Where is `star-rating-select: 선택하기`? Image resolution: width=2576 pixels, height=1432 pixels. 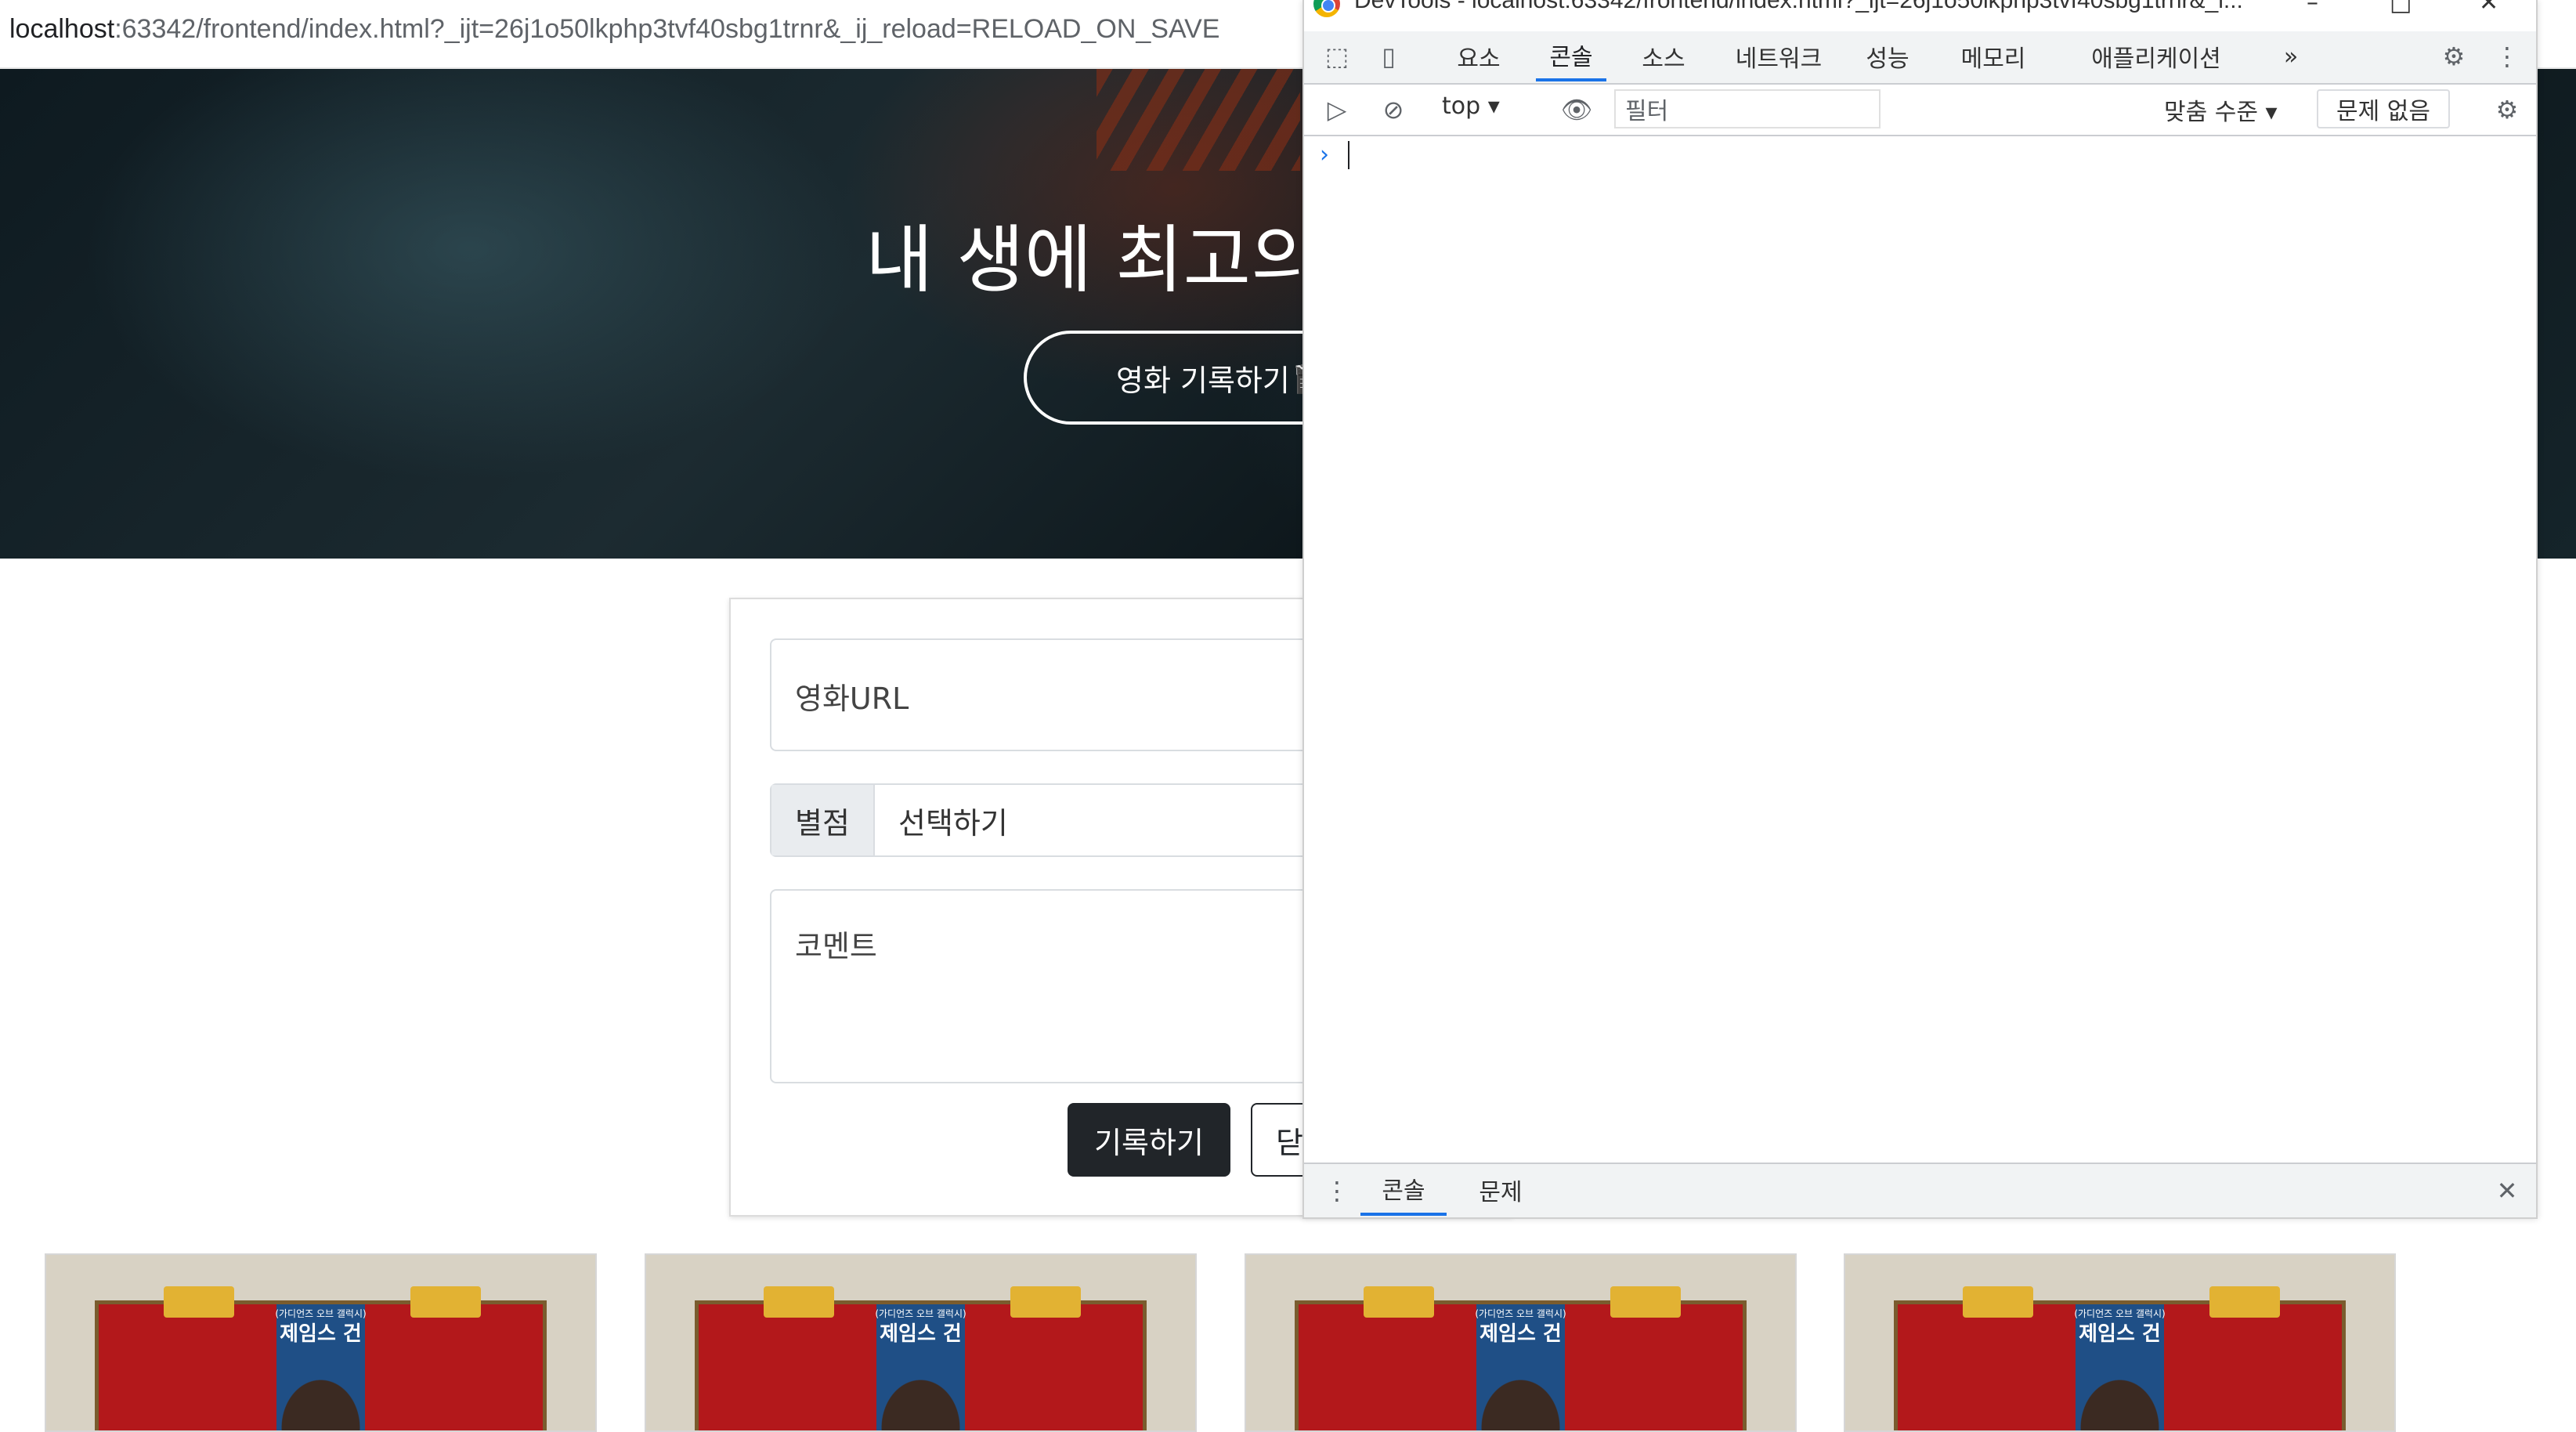
star-rating-select: 선택하기 is located at coordinates (941, 820).